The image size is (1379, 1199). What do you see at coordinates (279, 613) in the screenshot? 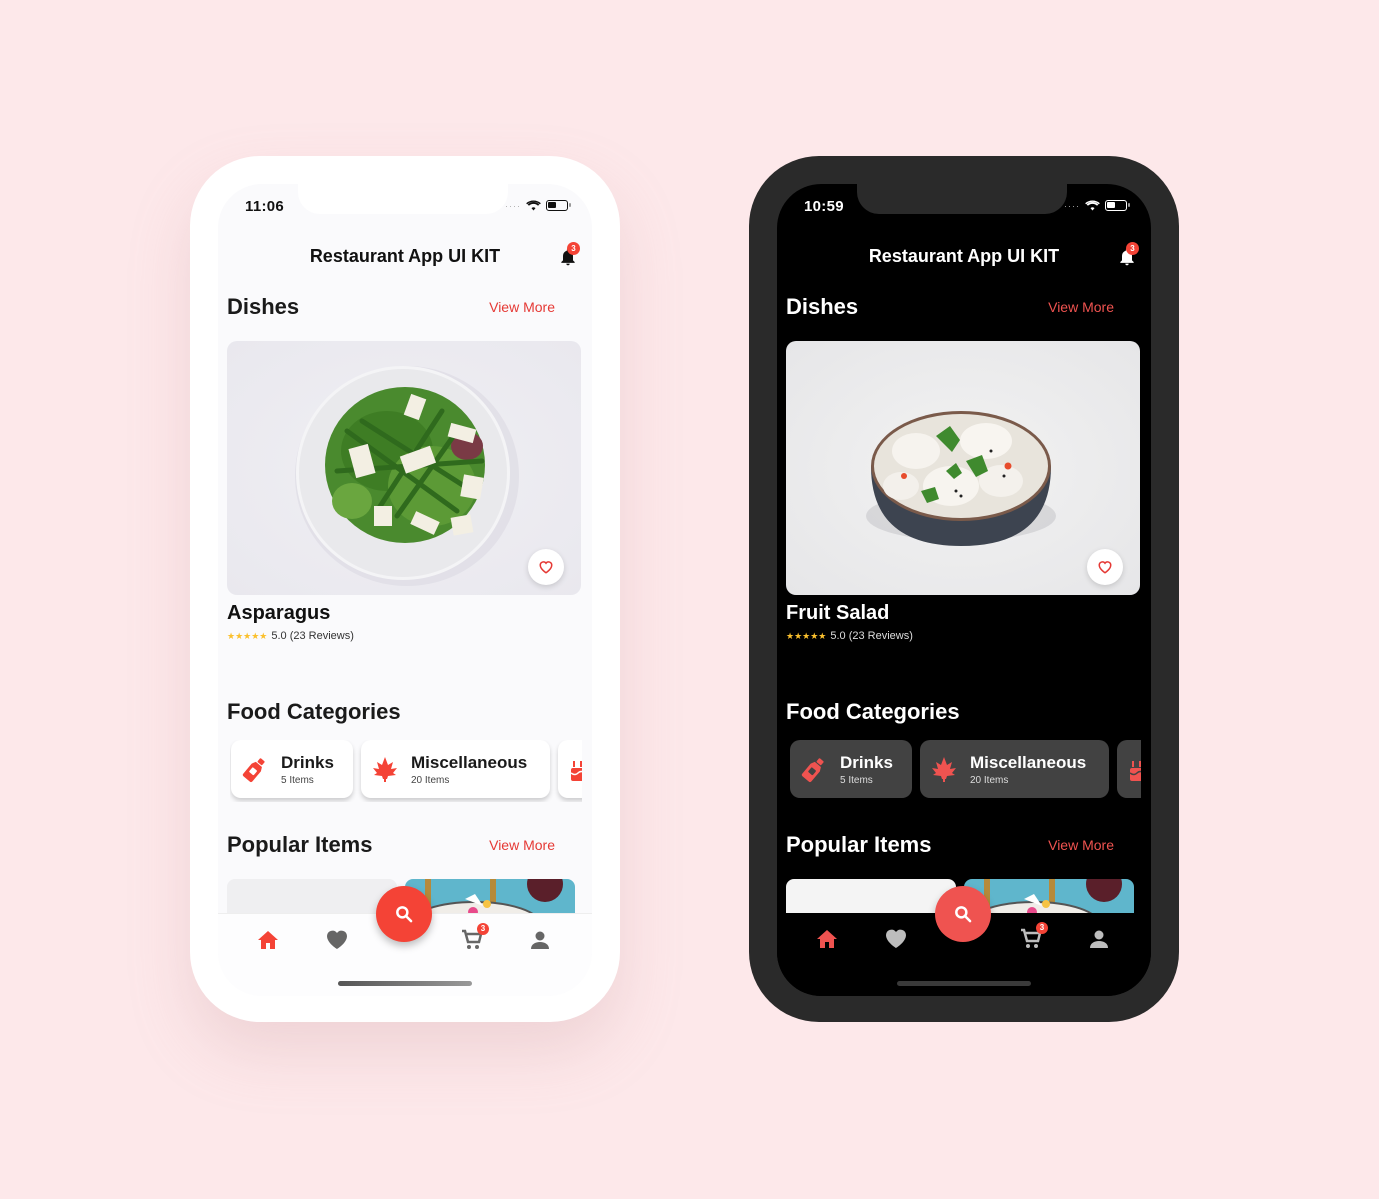
I see `dish-name: Asparagus` at bounding box center [279, 613].